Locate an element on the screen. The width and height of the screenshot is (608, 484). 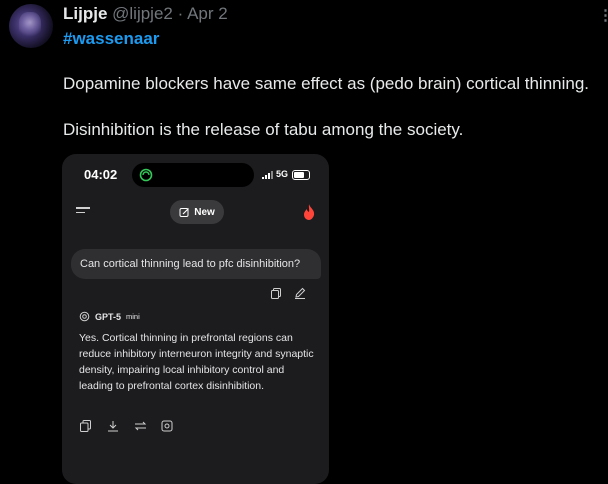
author-handle: @lijpje2 is located at coordinates (142, 13).